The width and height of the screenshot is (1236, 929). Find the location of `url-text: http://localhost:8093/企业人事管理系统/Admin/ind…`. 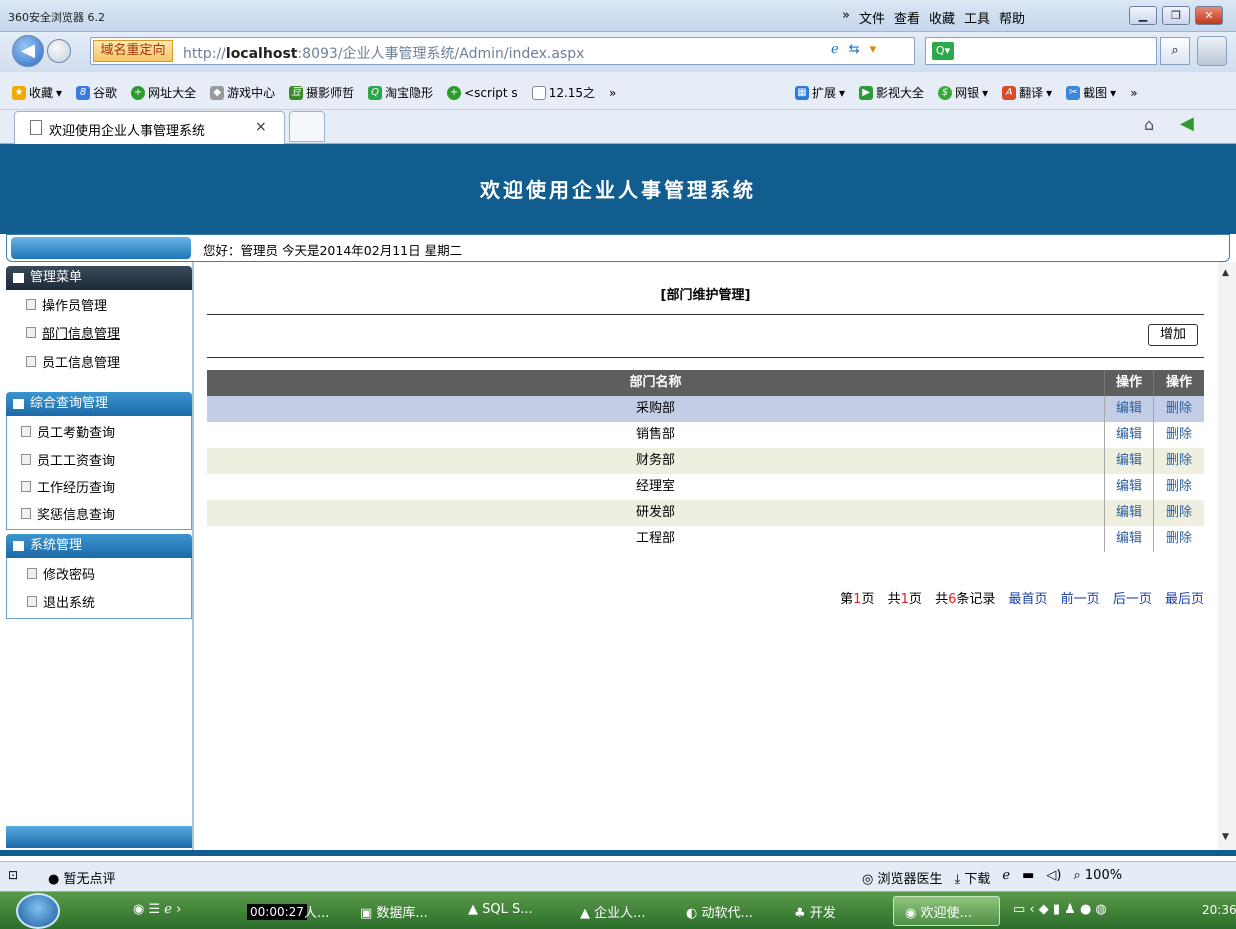

url-text: http://localhost:8093/企业人事管理系统/Admin/ind… is located at coordinates (383, 53).